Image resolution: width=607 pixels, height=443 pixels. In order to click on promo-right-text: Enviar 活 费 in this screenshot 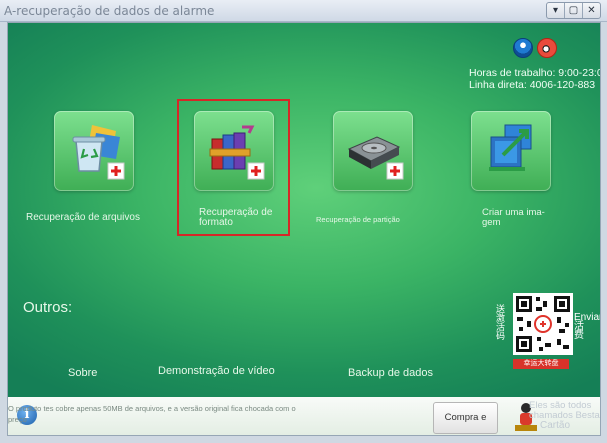, I will do `click(587, 327)`.